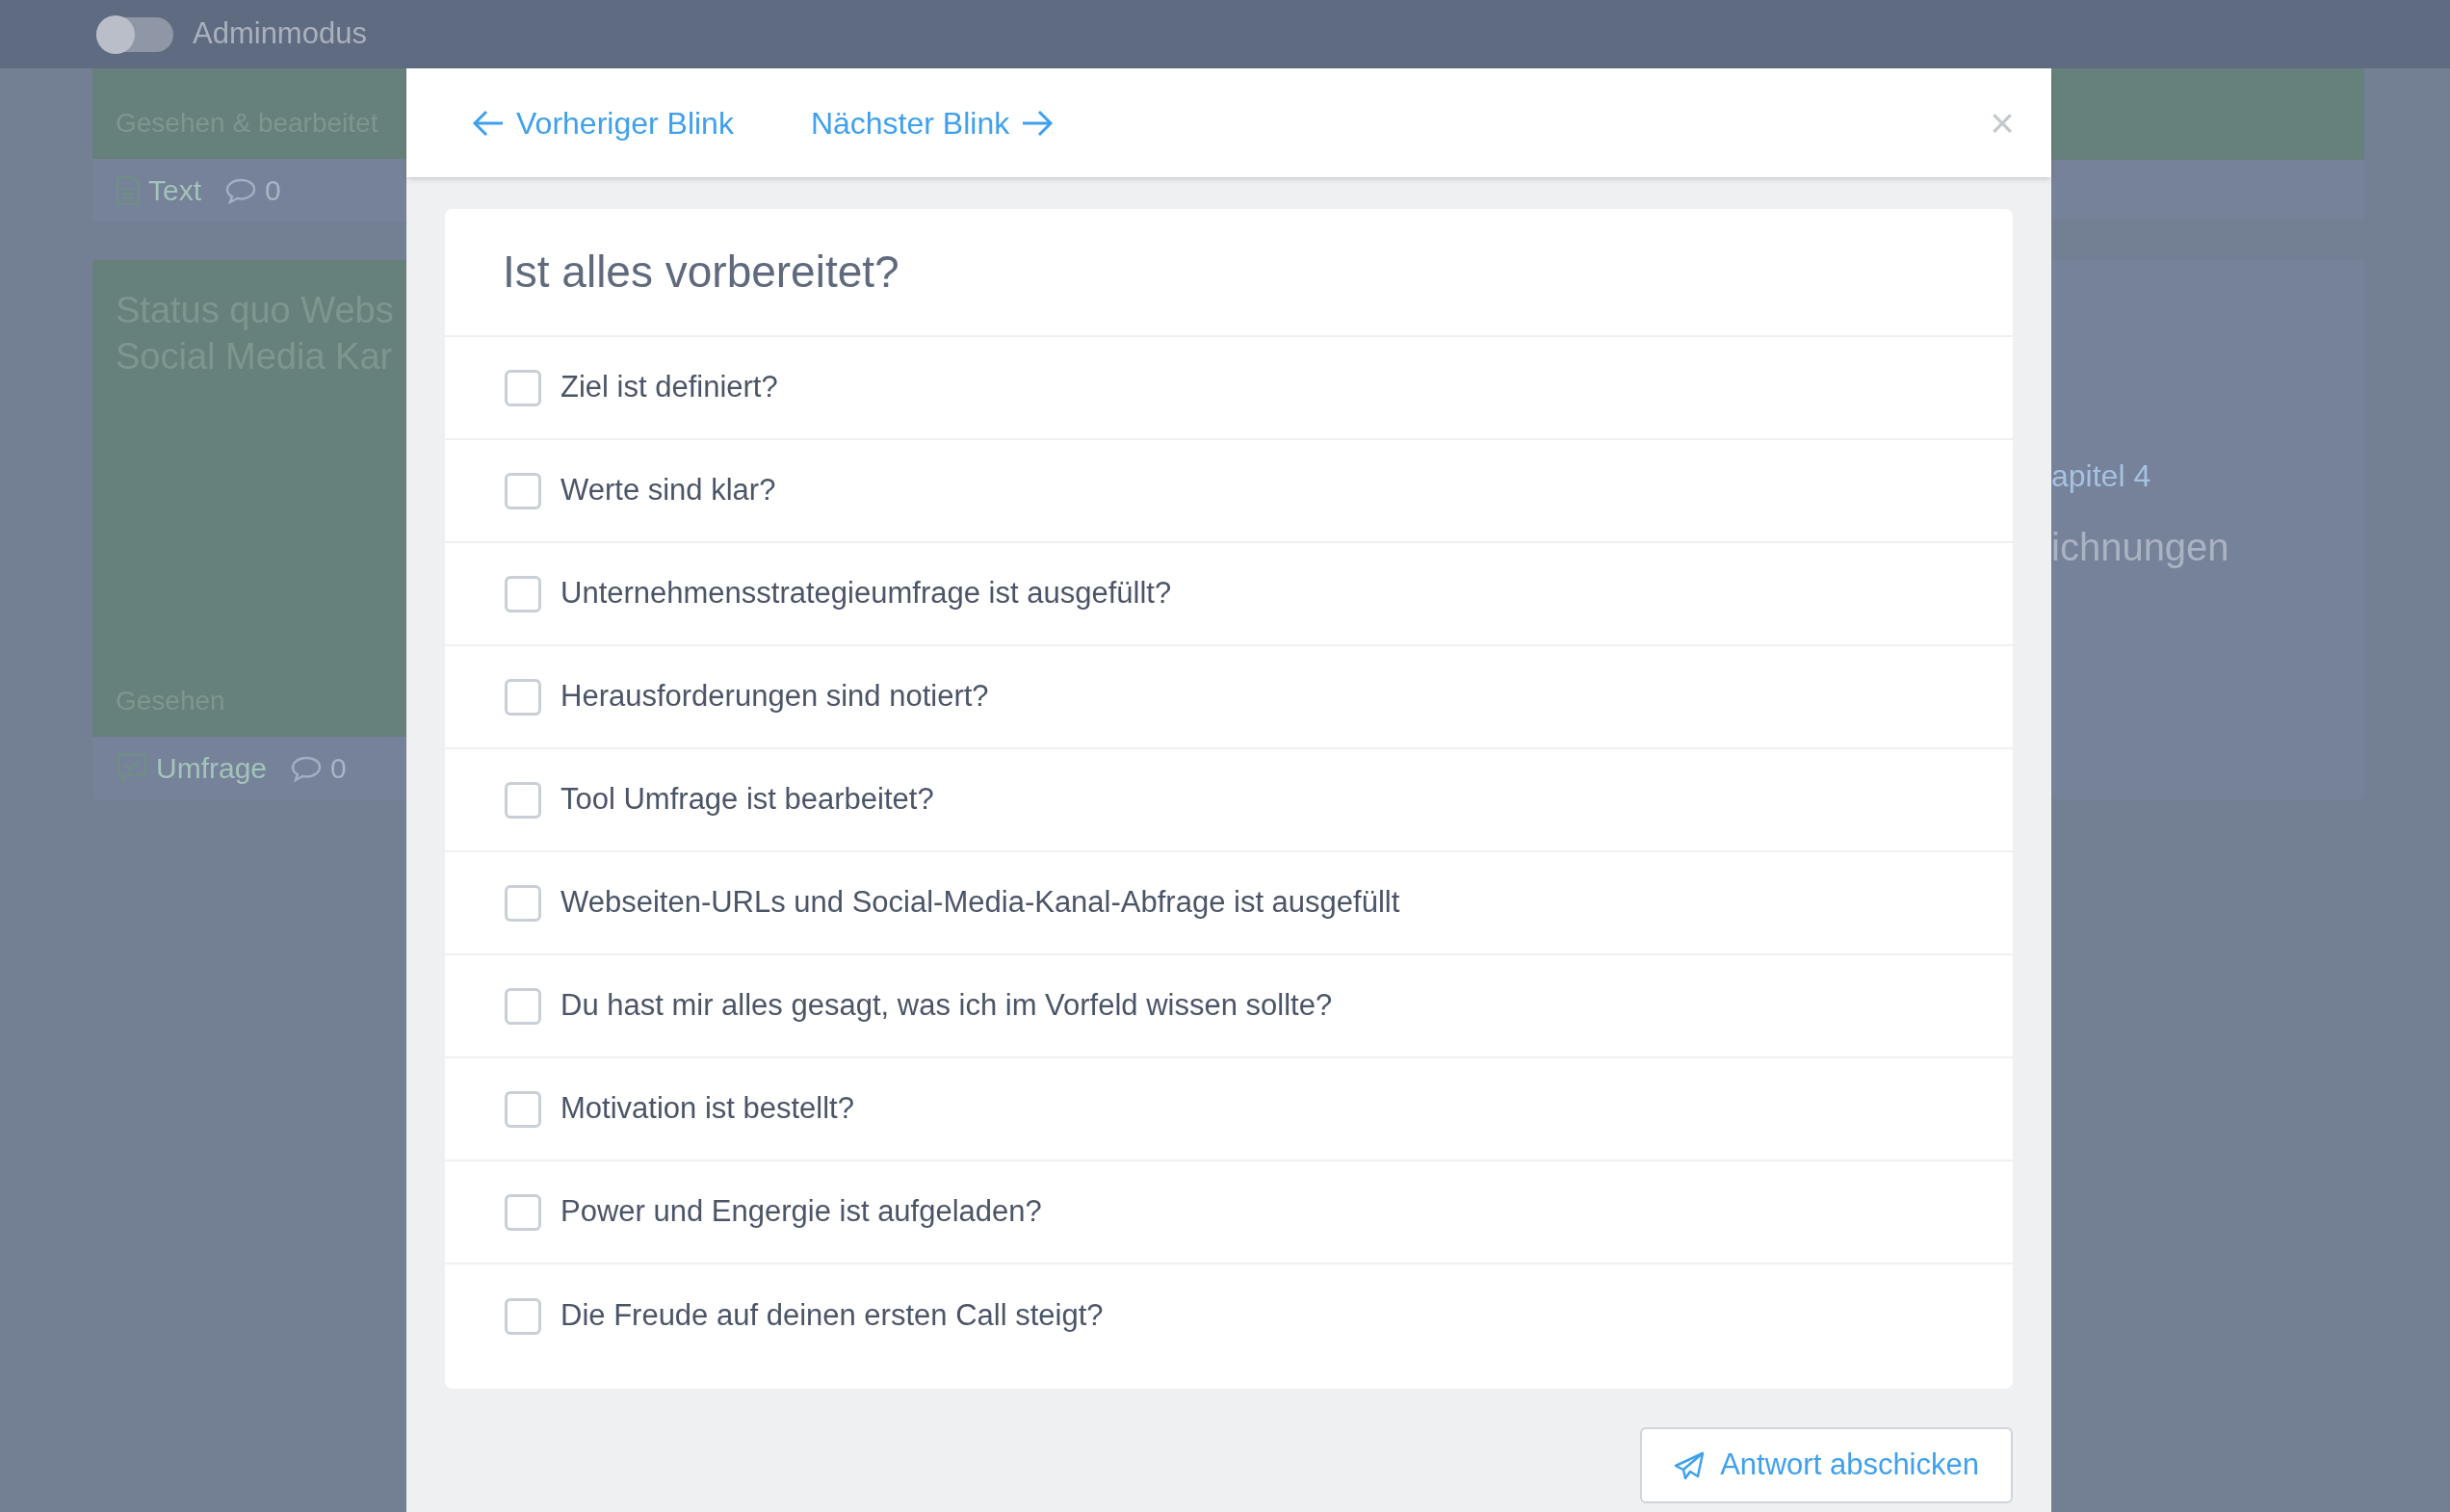  I want to click on arrow-left-icon, so click(488, 123).